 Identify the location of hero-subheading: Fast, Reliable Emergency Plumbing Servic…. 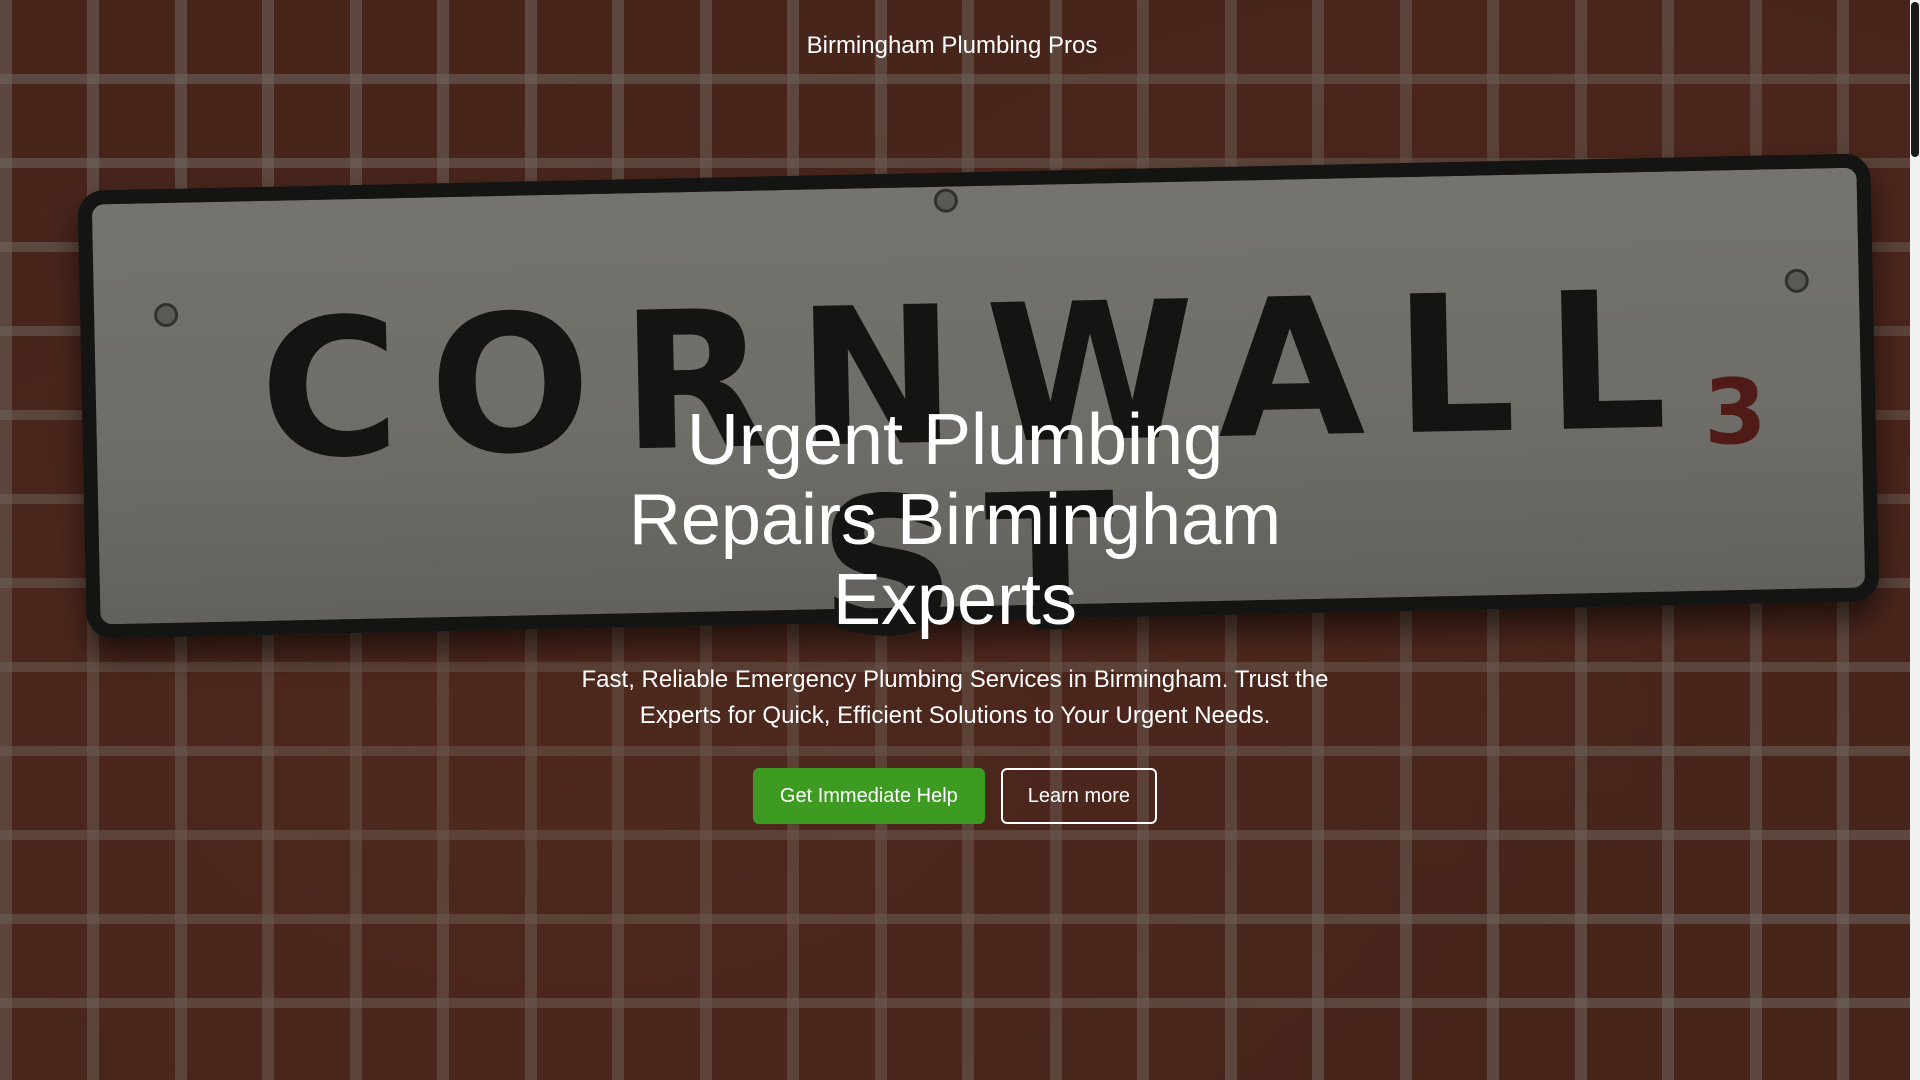
(955, 697).